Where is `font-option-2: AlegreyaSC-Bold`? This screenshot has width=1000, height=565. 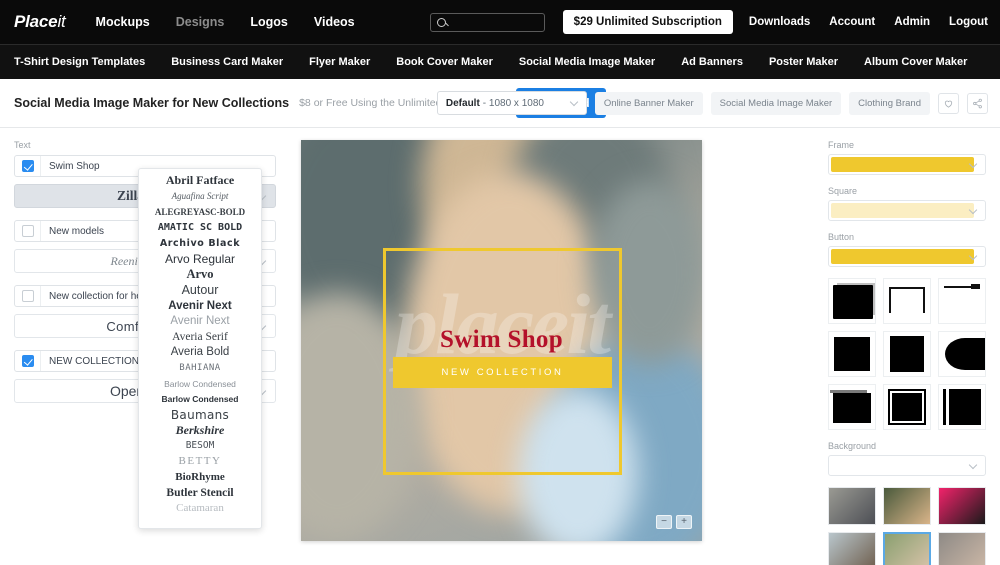 font-option-2: AlegreyaSC-Bold is located at coordinates (200, 212).